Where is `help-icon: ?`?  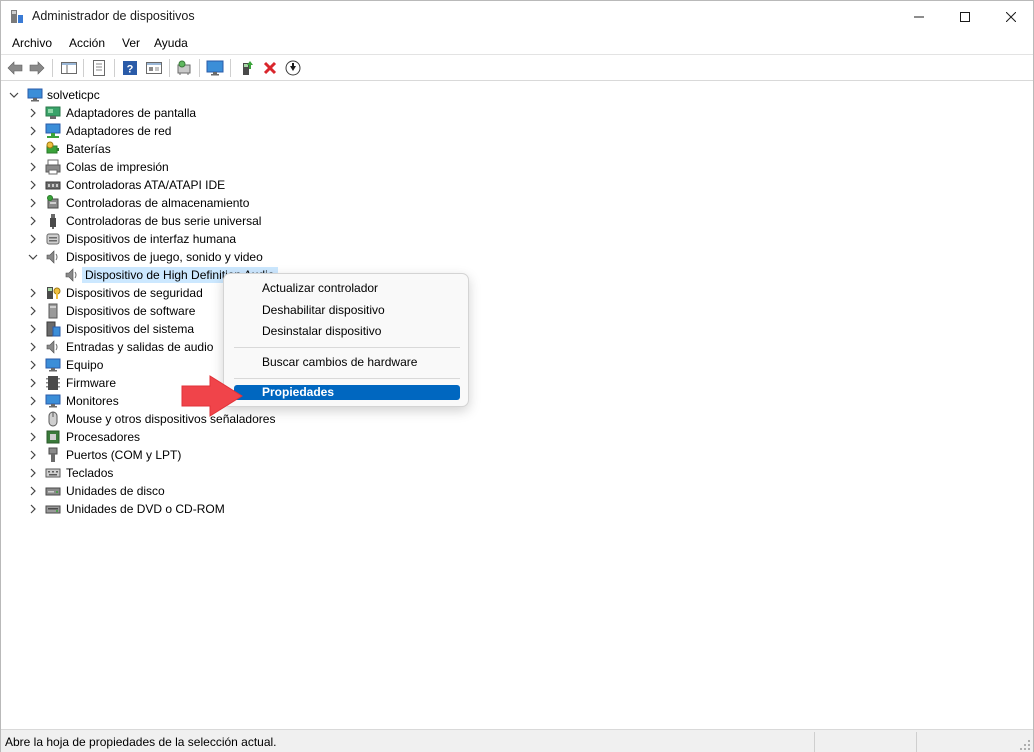 help-icon: ? is located at coordinates (130, 68).